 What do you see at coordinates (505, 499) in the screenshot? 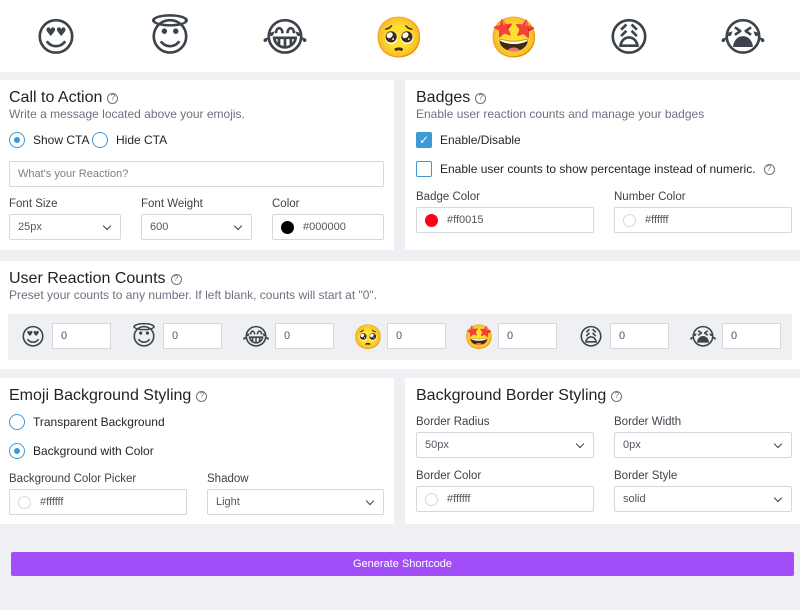
I see `border-color-picker: #ffffff` at bounding box center [505, 499].